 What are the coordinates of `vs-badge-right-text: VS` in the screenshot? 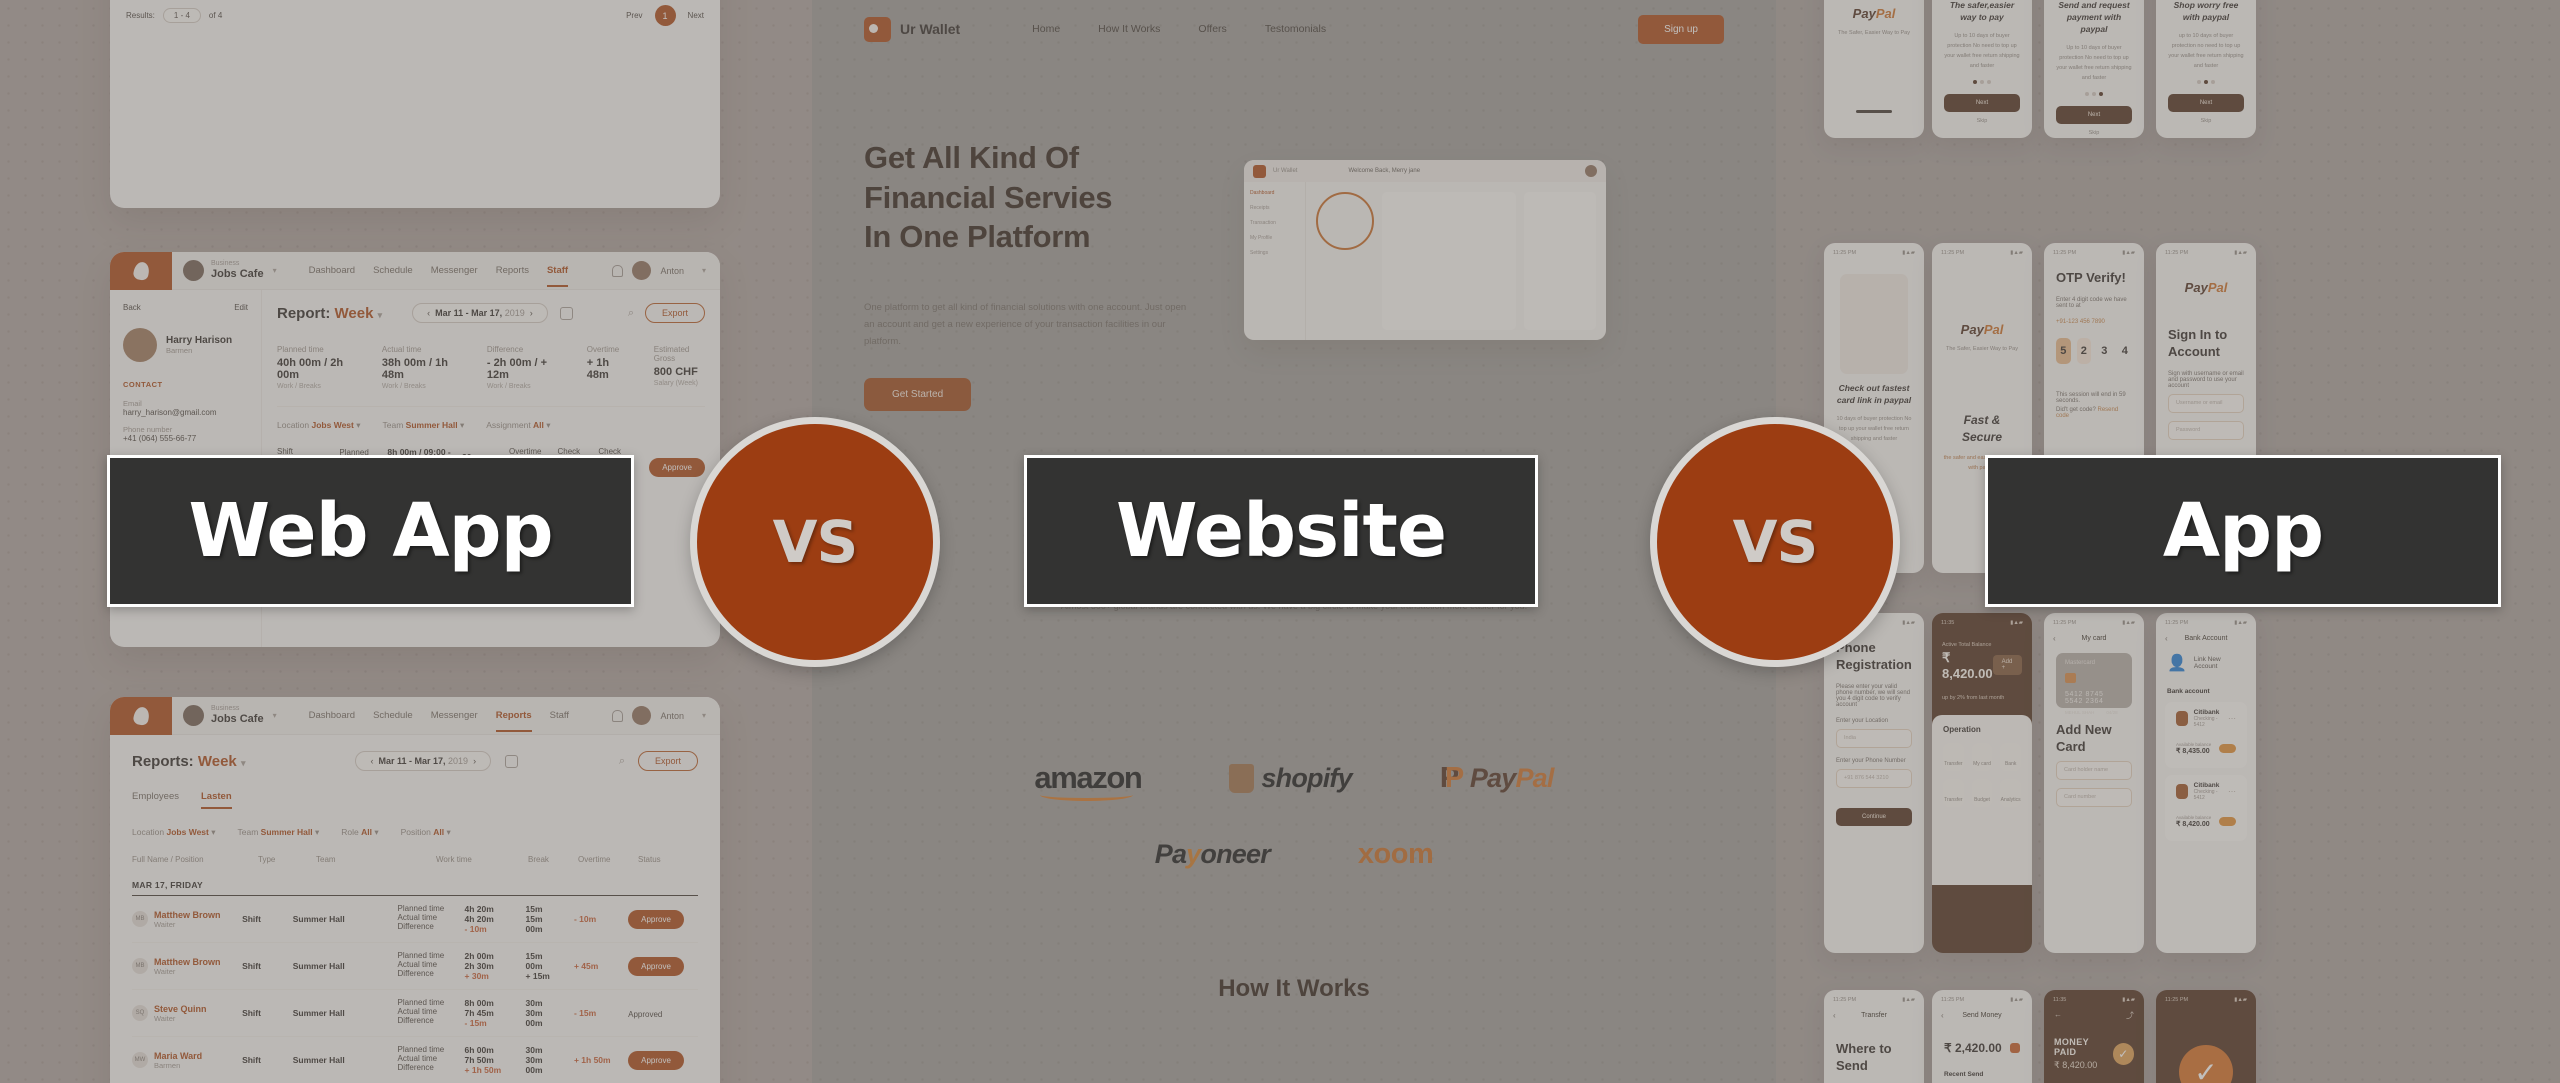 It's located at (1775, 542).